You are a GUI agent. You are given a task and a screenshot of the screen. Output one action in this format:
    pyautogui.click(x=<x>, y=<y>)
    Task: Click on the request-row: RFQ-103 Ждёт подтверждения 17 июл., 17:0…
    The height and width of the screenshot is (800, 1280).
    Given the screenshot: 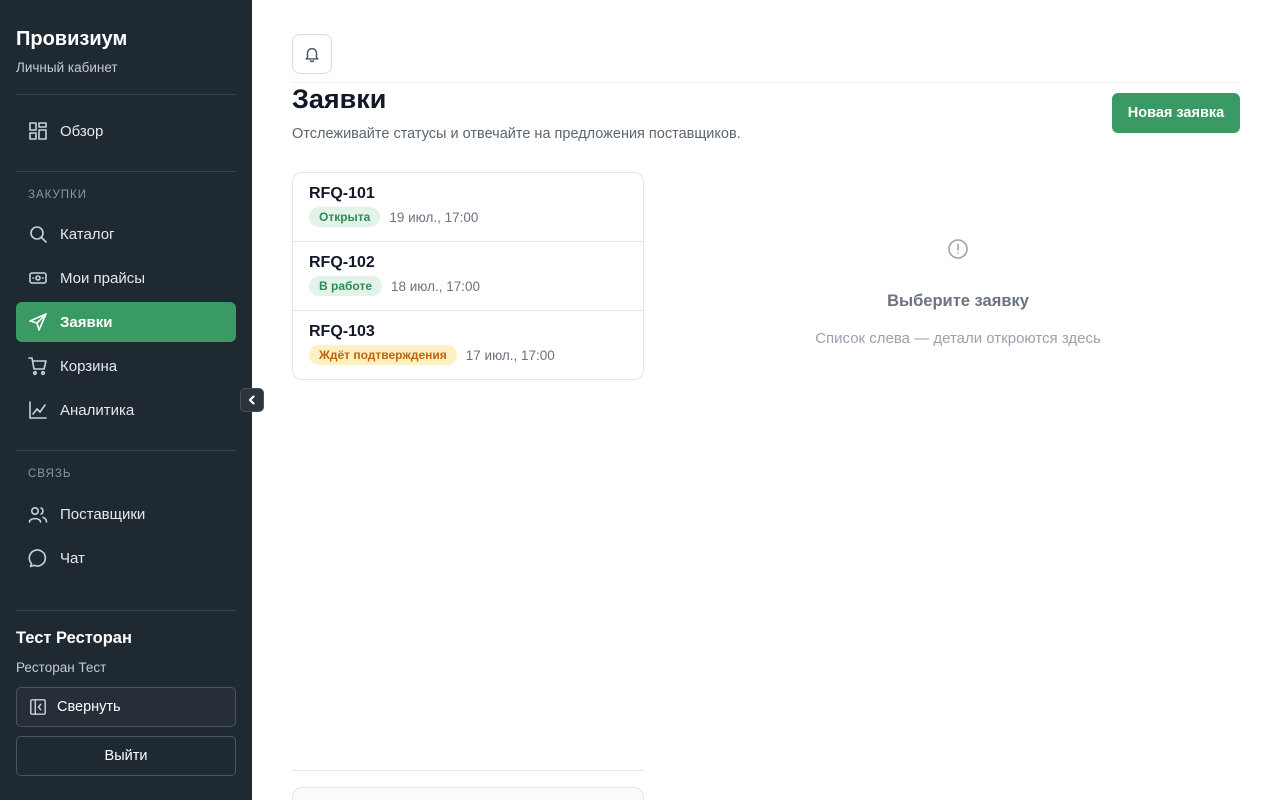 What is the action you would take?
    pyautogui.click(x=468, y=345)
    